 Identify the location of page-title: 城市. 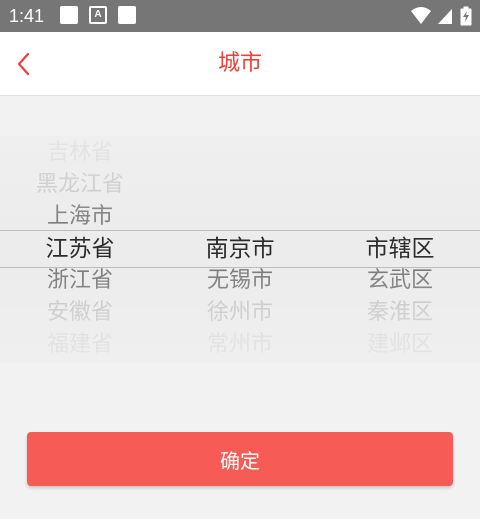
(239, 63).